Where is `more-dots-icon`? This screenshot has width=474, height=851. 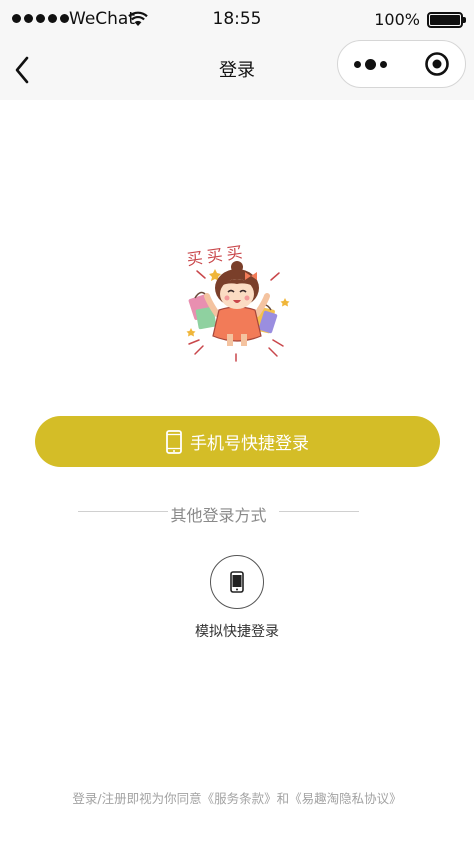
more-dots-icon is located at coordinates (357, 64).